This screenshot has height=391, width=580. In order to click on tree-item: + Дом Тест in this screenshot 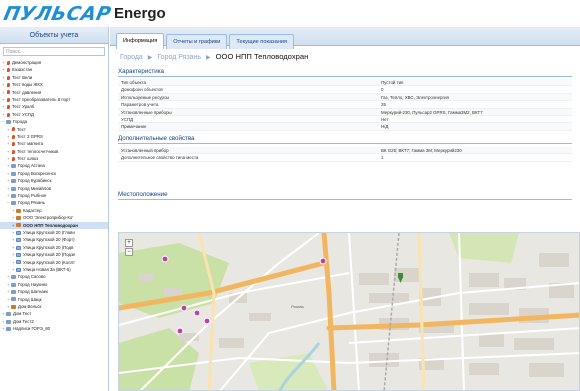, I will do `click(54, 313)`.